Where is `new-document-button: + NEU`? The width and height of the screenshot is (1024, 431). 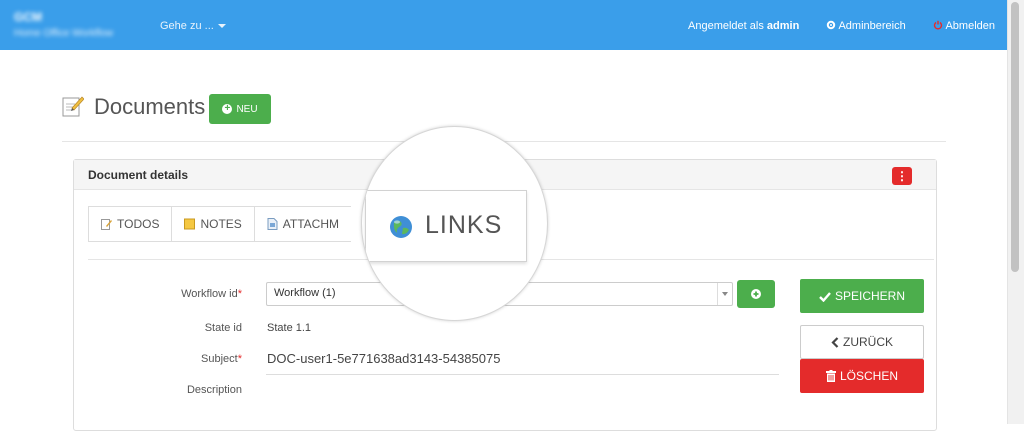
new-document-button: + NEU is located at coordinates (240, 109).